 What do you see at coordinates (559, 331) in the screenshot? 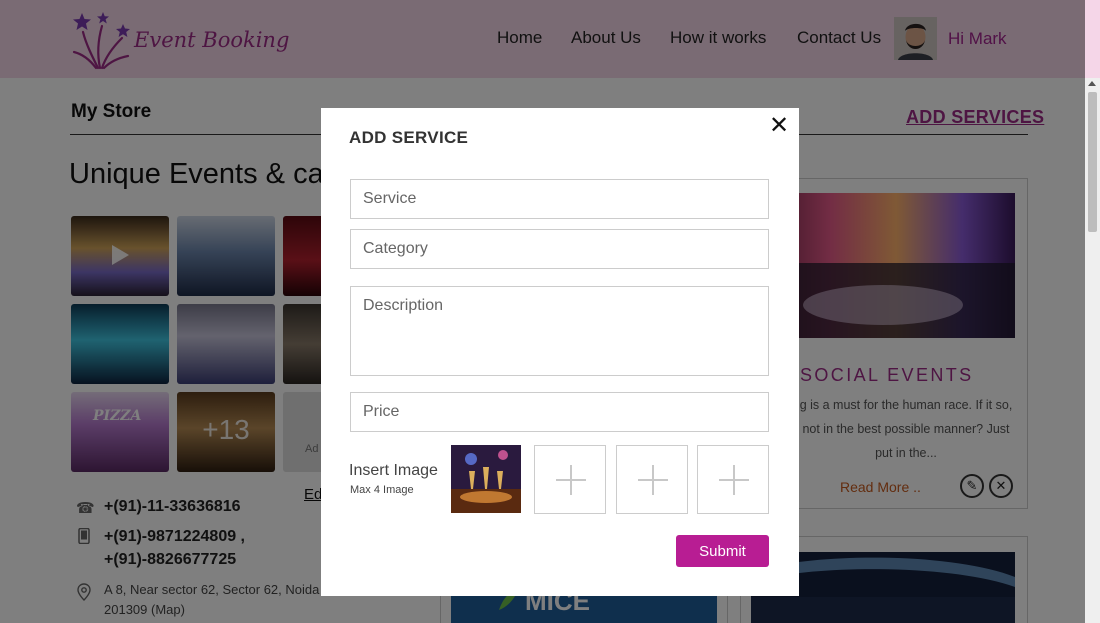
I see `description-textarea` at bounding box center [559, 331].